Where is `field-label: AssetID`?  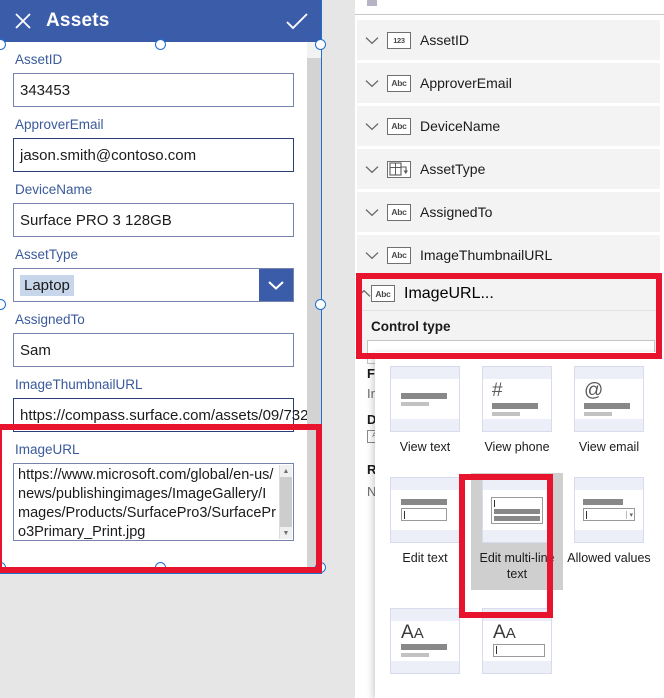 field-label: AssetID is located at coordinates (39, 59).